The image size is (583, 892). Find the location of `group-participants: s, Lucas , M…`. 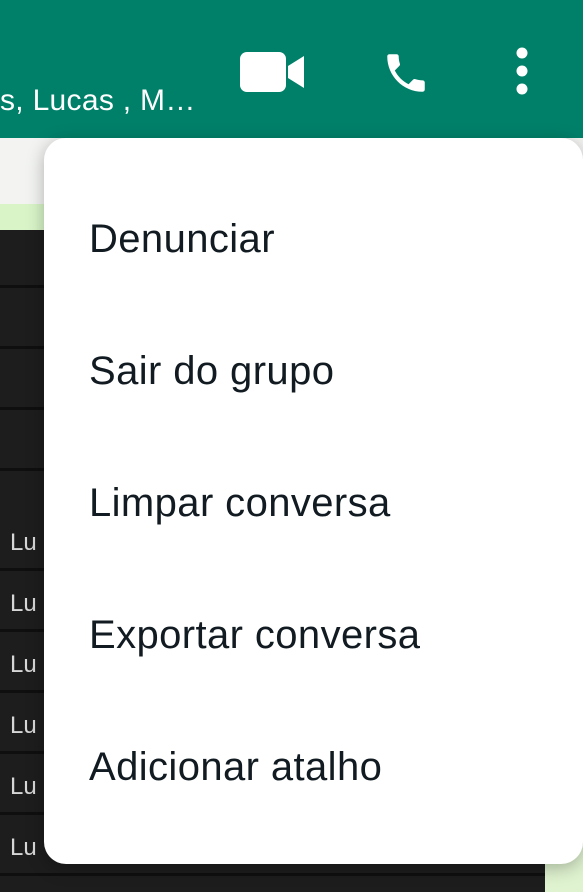

group-participants: s, Lucas , M… is located at coordinates (98, 101).